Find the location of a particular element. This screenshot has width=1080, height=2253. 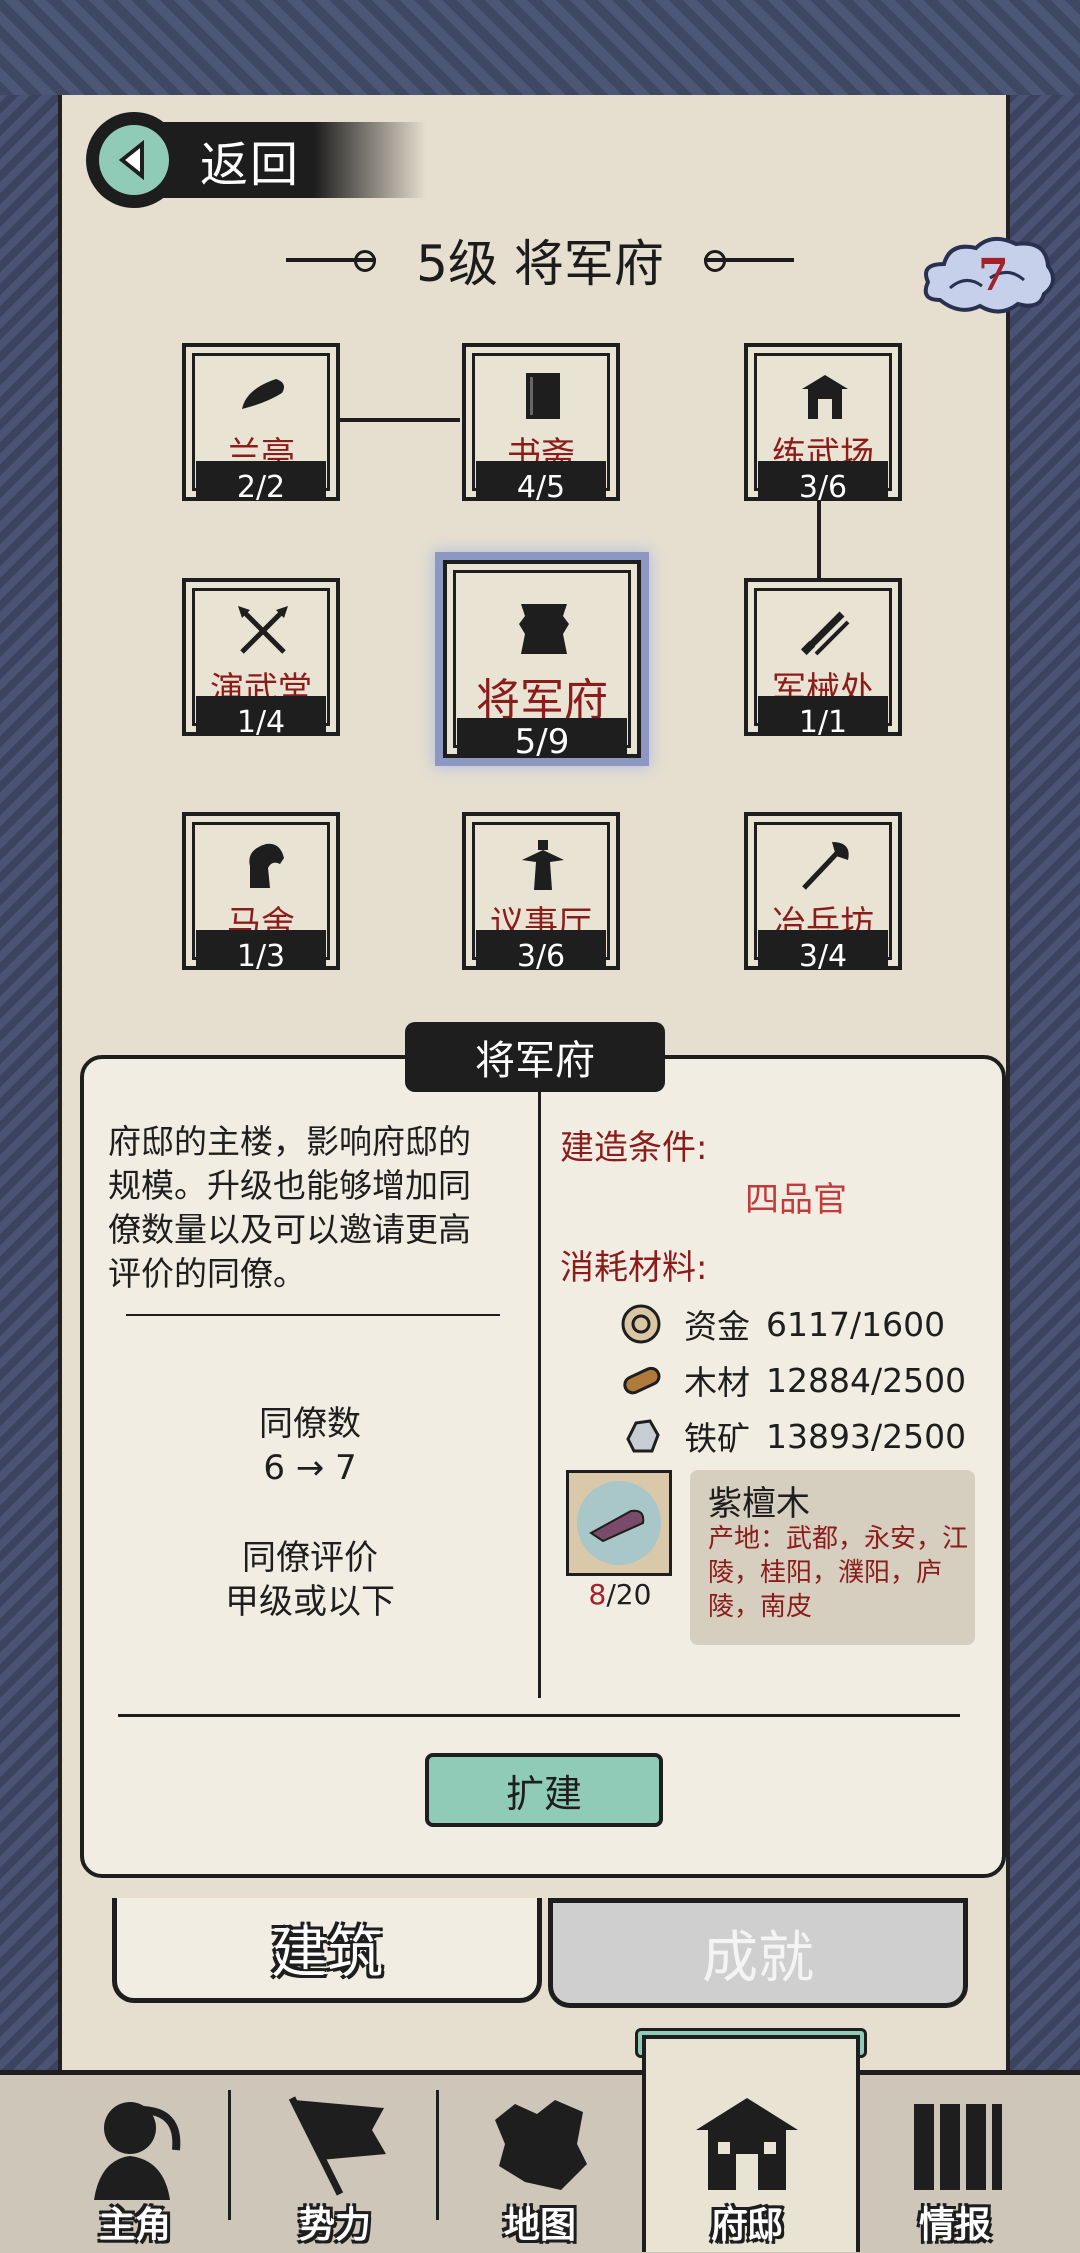

horse-head-icon is located at coordinates (266, 865).